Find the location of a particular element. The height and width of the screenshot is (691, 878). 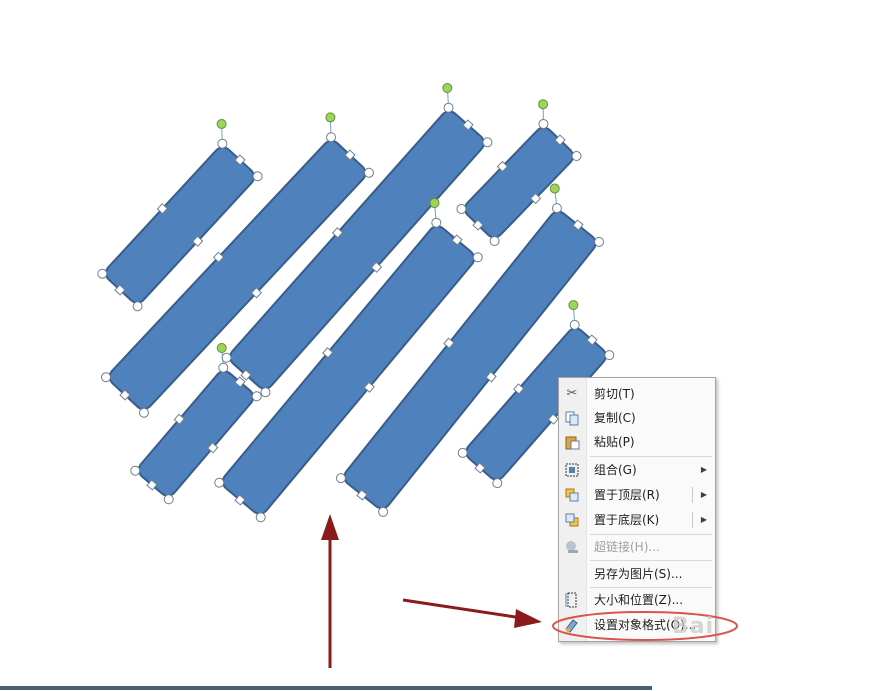

bring-to-front-icon is located at coordinates (572, 495).